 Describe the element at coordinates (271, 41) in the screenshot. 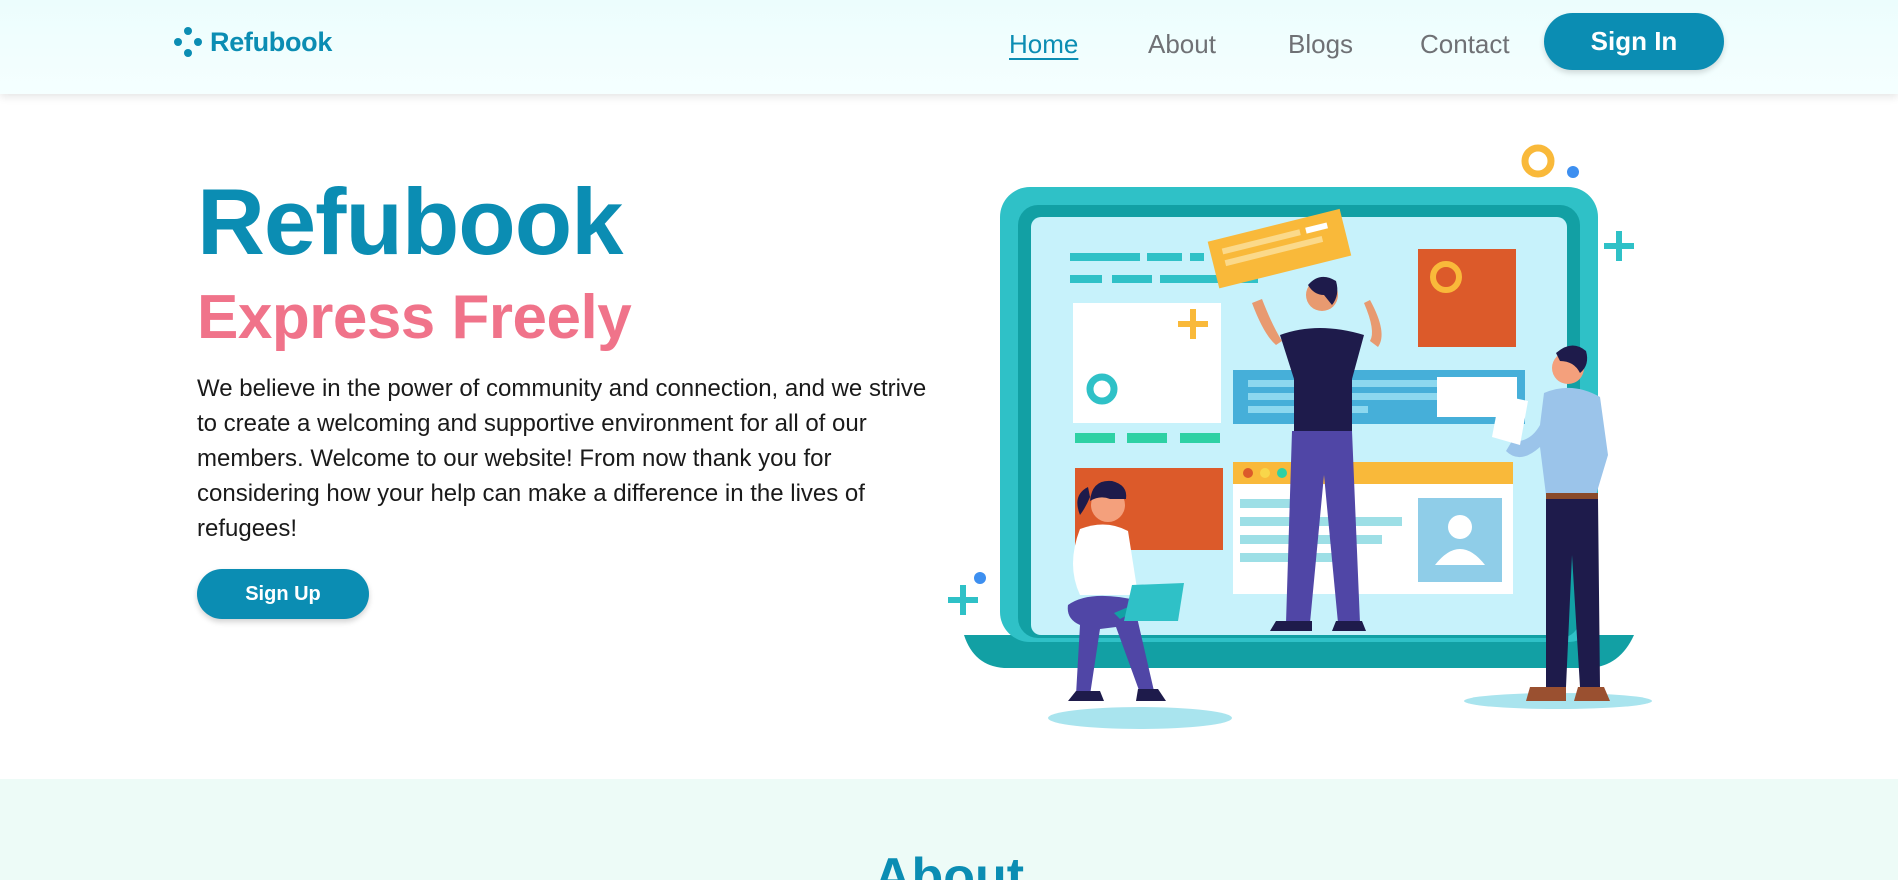

I see `brand-name: Refubook` at that location.